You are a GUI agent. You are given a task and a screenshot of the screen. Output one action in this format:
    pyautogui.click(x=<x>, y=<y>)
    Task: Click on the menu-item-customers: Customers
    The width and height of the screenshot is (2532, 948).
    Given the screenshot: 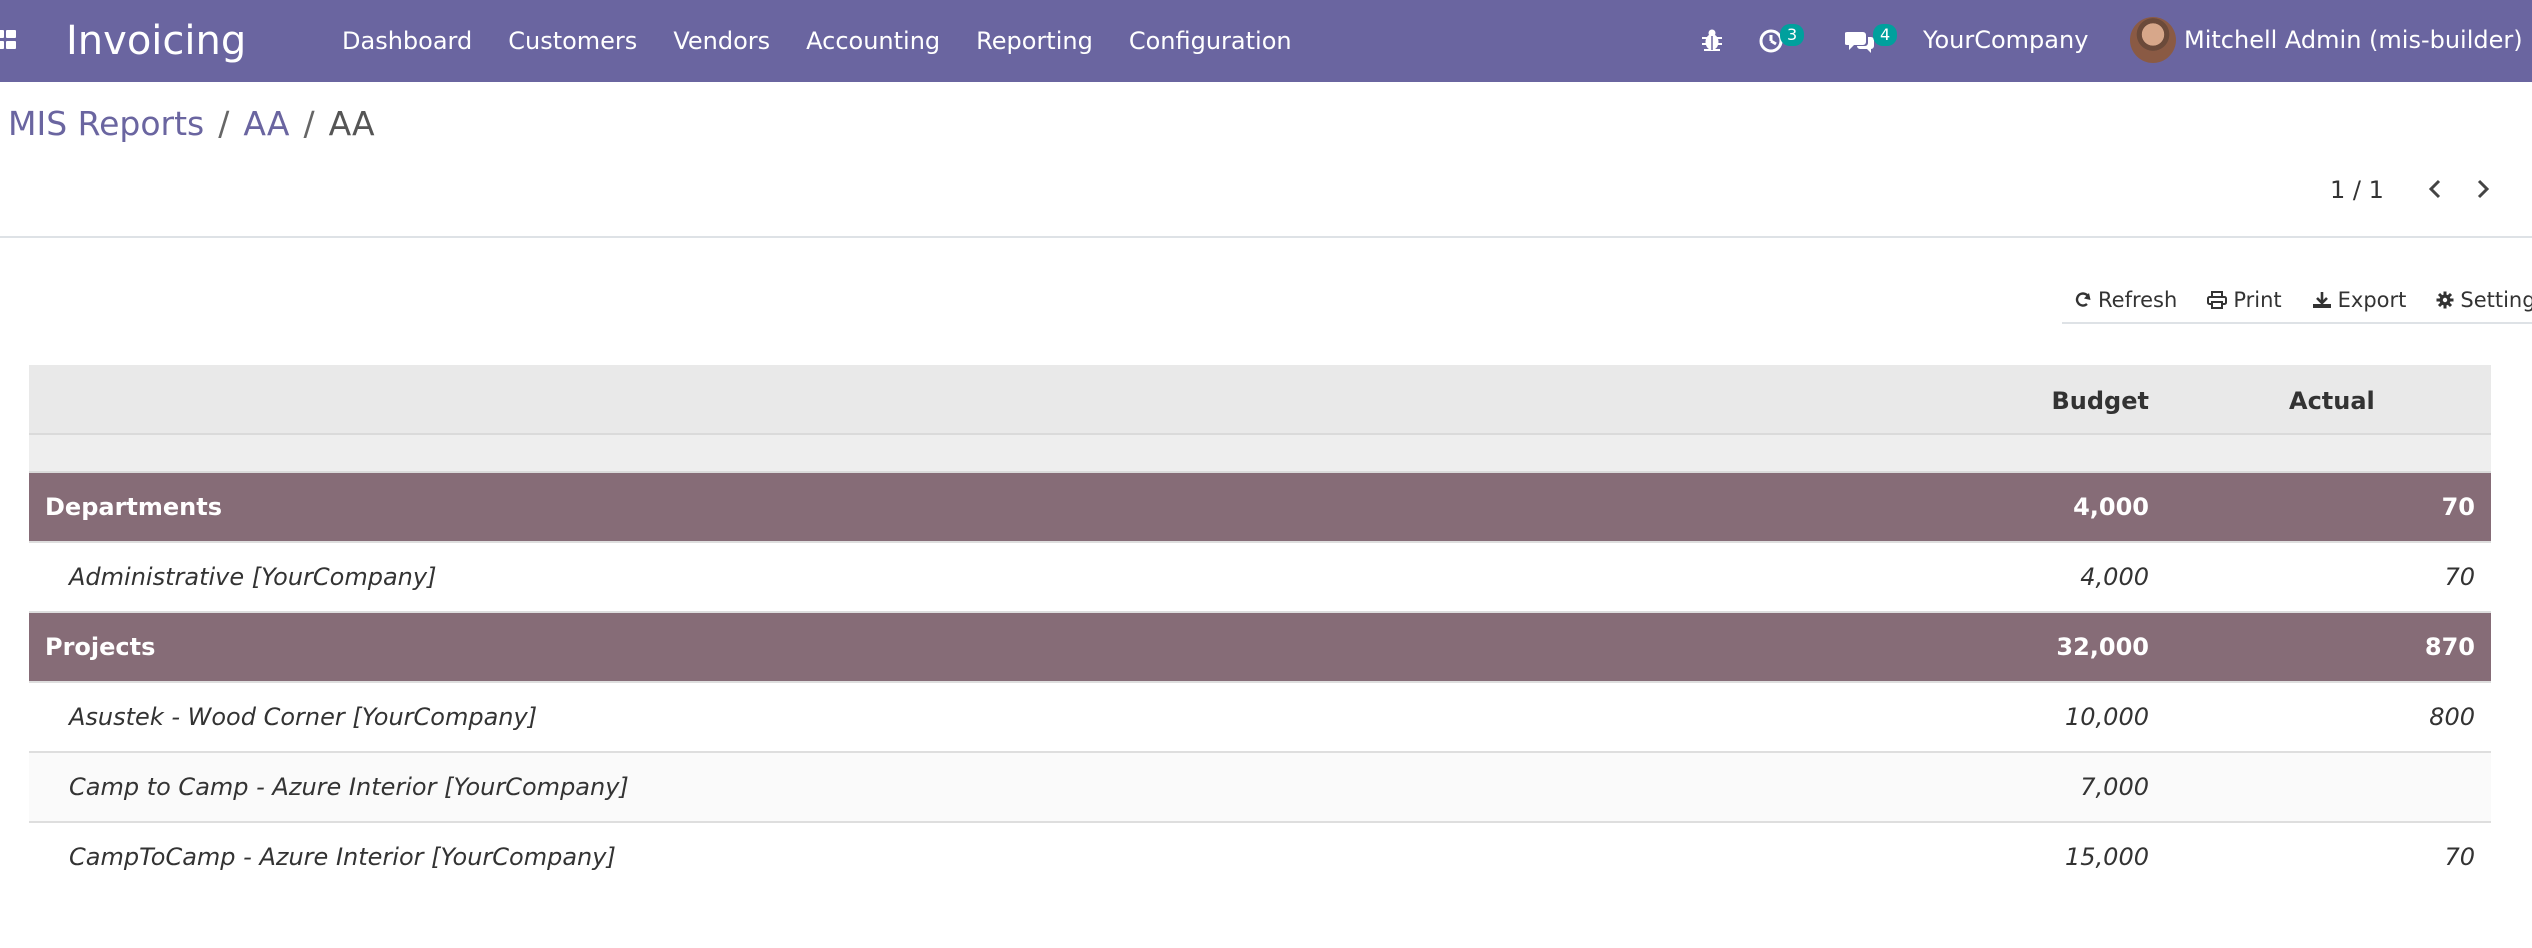 What is the action you would take?
    pyautogui.click(x=572, y=41)
    